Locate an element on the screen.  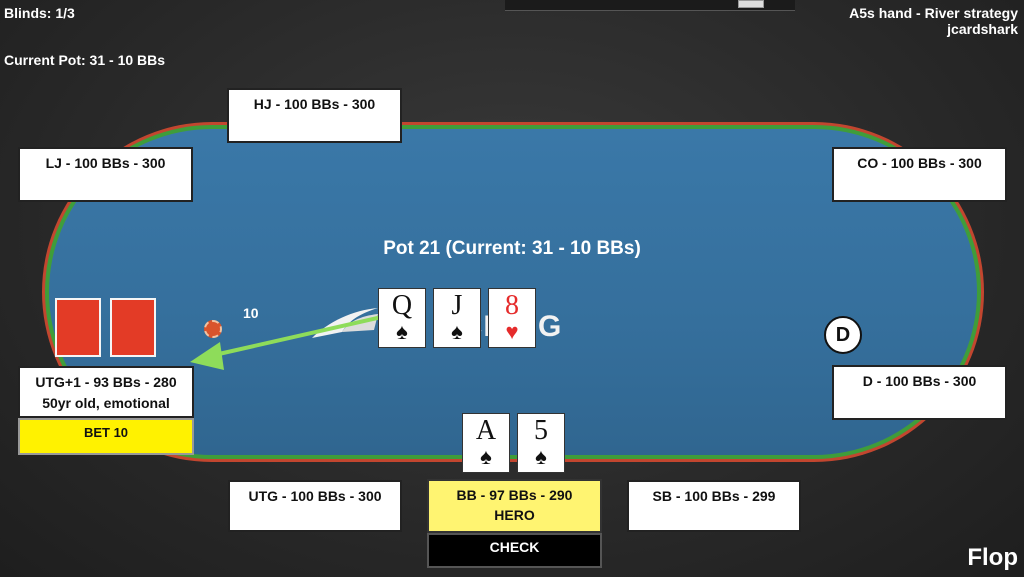
hero-card: 5 ♠ is located at coordinates (541, 443).